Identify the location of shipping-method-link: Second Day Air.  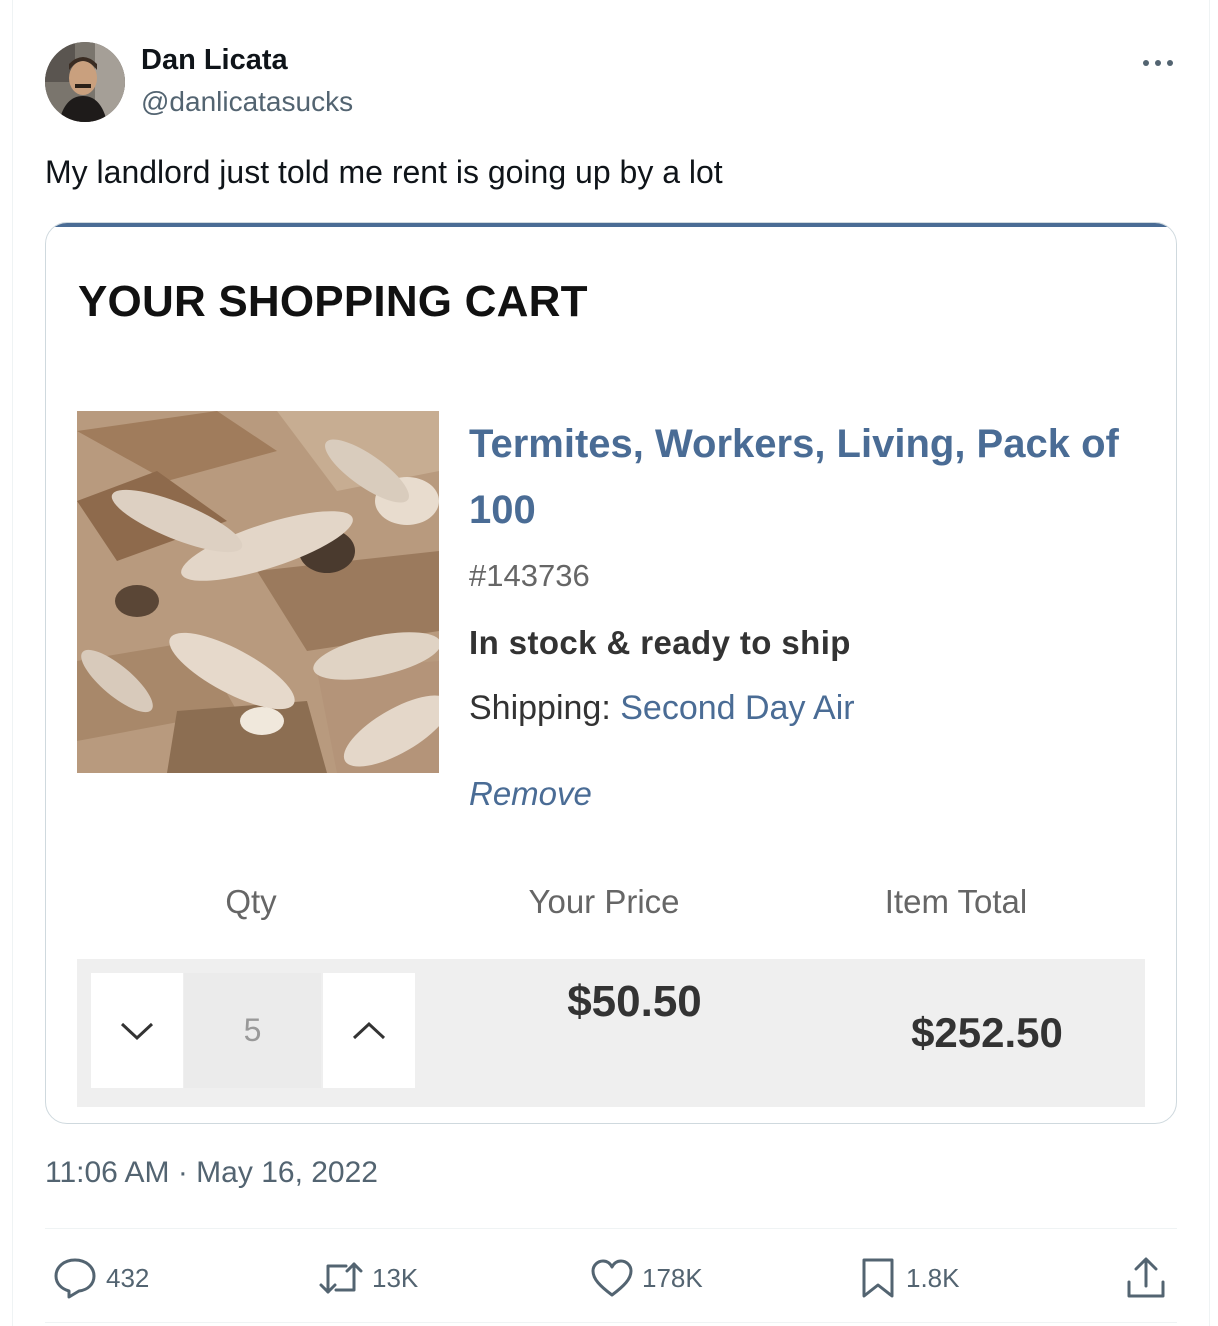
(737, 708).